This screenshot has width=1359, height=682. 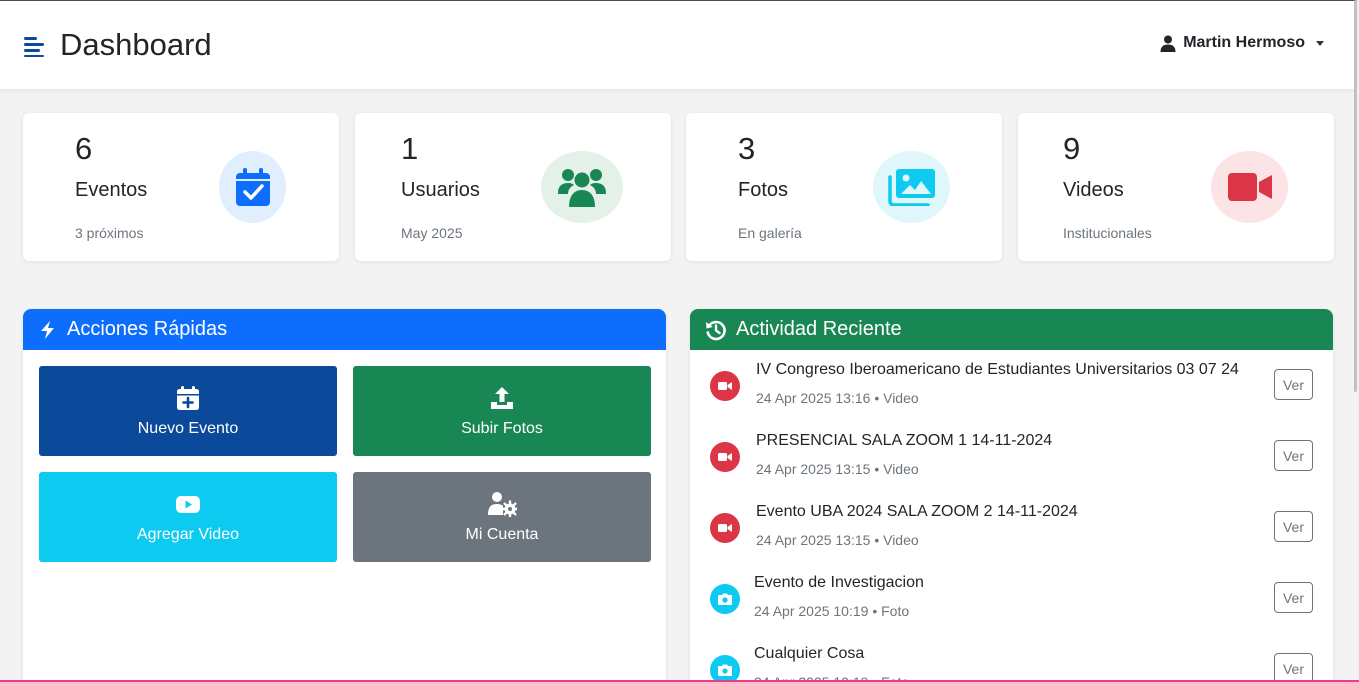 I want to click on stat-label: Usuarios, so click(x=440, y=190).